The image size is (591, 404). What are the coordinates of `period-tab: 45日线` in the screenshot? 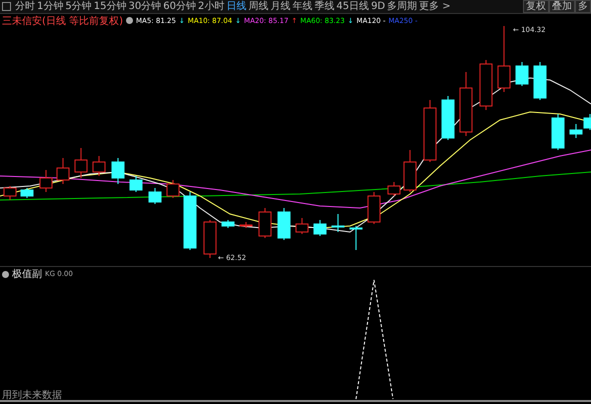 It's located at (352, 6).